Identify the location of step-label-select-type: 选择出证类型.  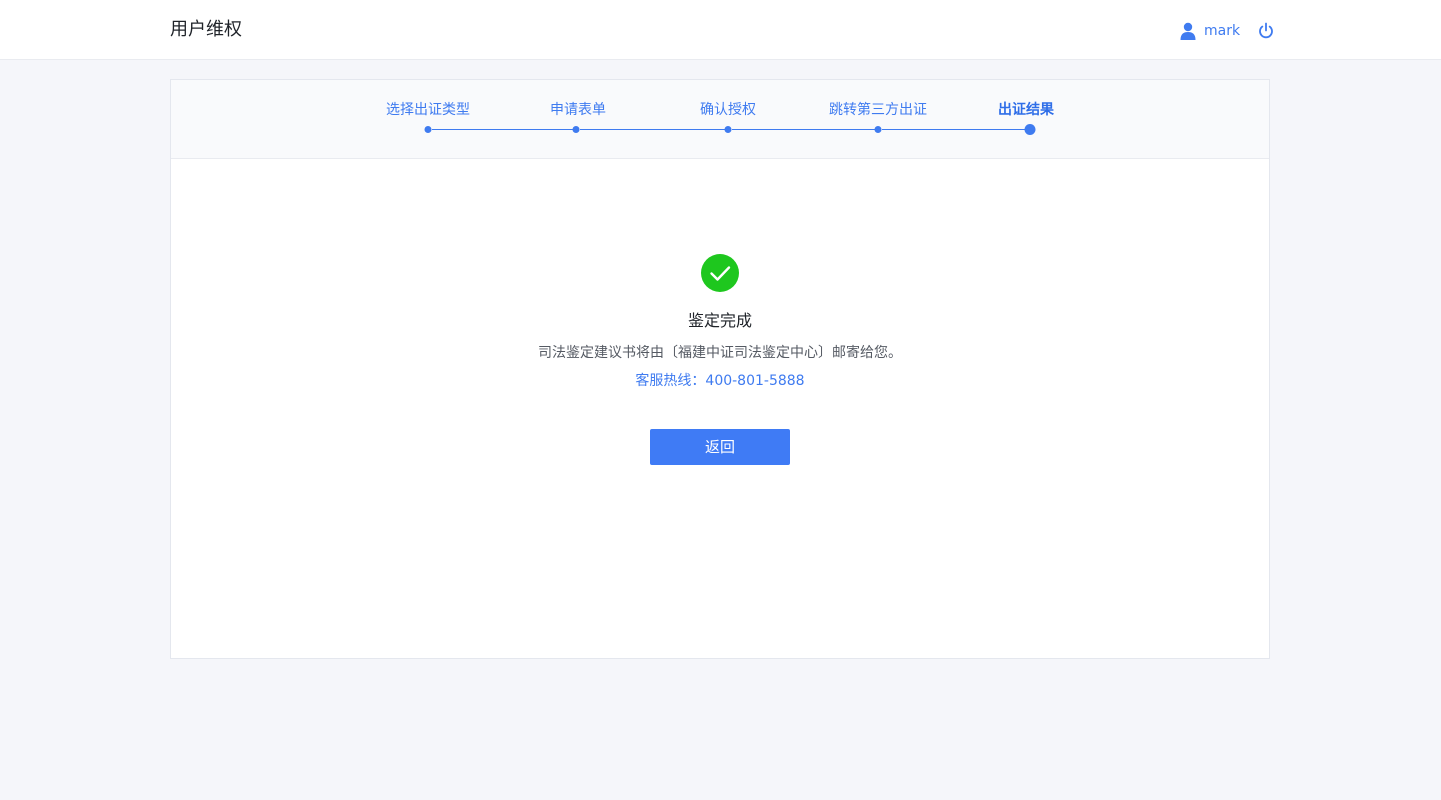
(428, 110).